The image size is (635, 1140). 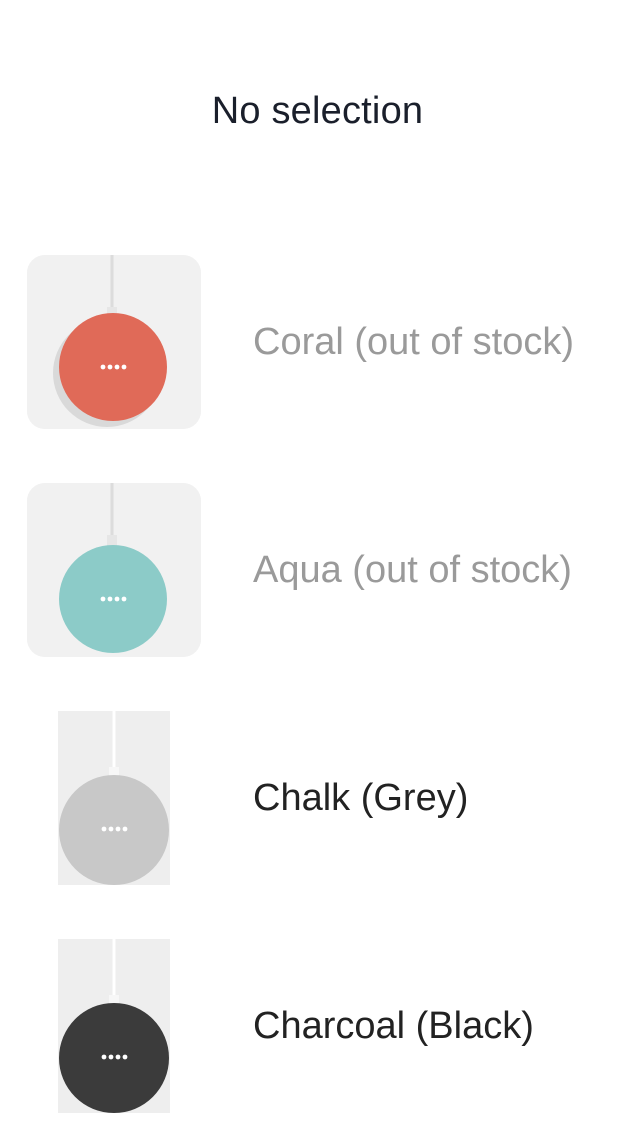 I want to click on color-option-label: Charcoal (Black), so click(x=393, y=1026).